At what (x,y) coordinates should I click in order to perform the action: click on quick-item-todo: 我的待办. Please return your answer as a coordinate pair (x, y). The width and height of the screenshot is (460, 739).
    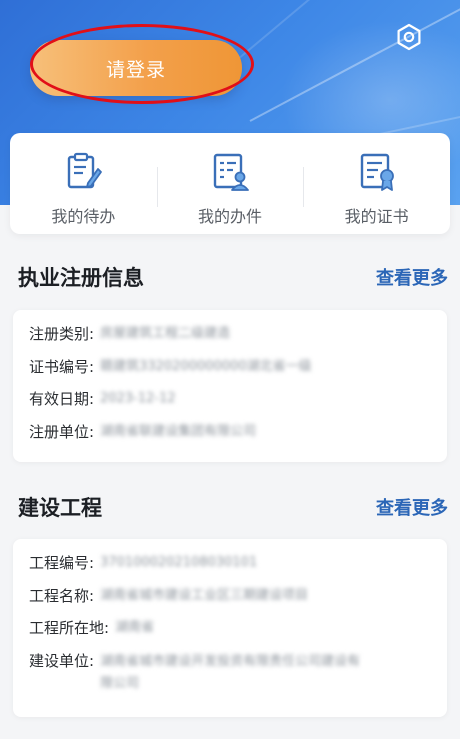
    Looking at the image, I should click on (83, 183).